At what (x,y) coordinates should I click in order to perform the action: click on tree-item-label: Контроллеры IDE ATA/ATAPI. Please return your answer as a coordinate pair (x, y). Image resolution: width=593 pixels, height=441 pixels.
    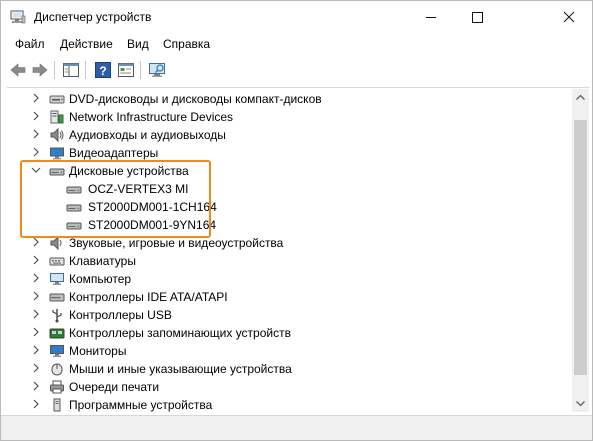
    Looking at the image, I should click on (148, 297).